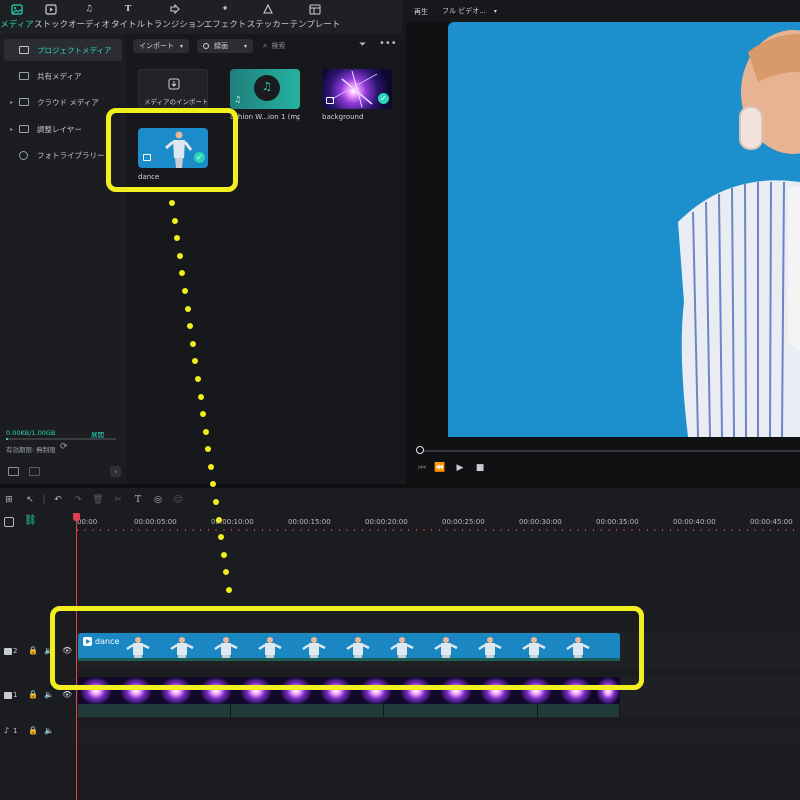  I want to click on tab-transition-label: トランジション, so click(175, 25).